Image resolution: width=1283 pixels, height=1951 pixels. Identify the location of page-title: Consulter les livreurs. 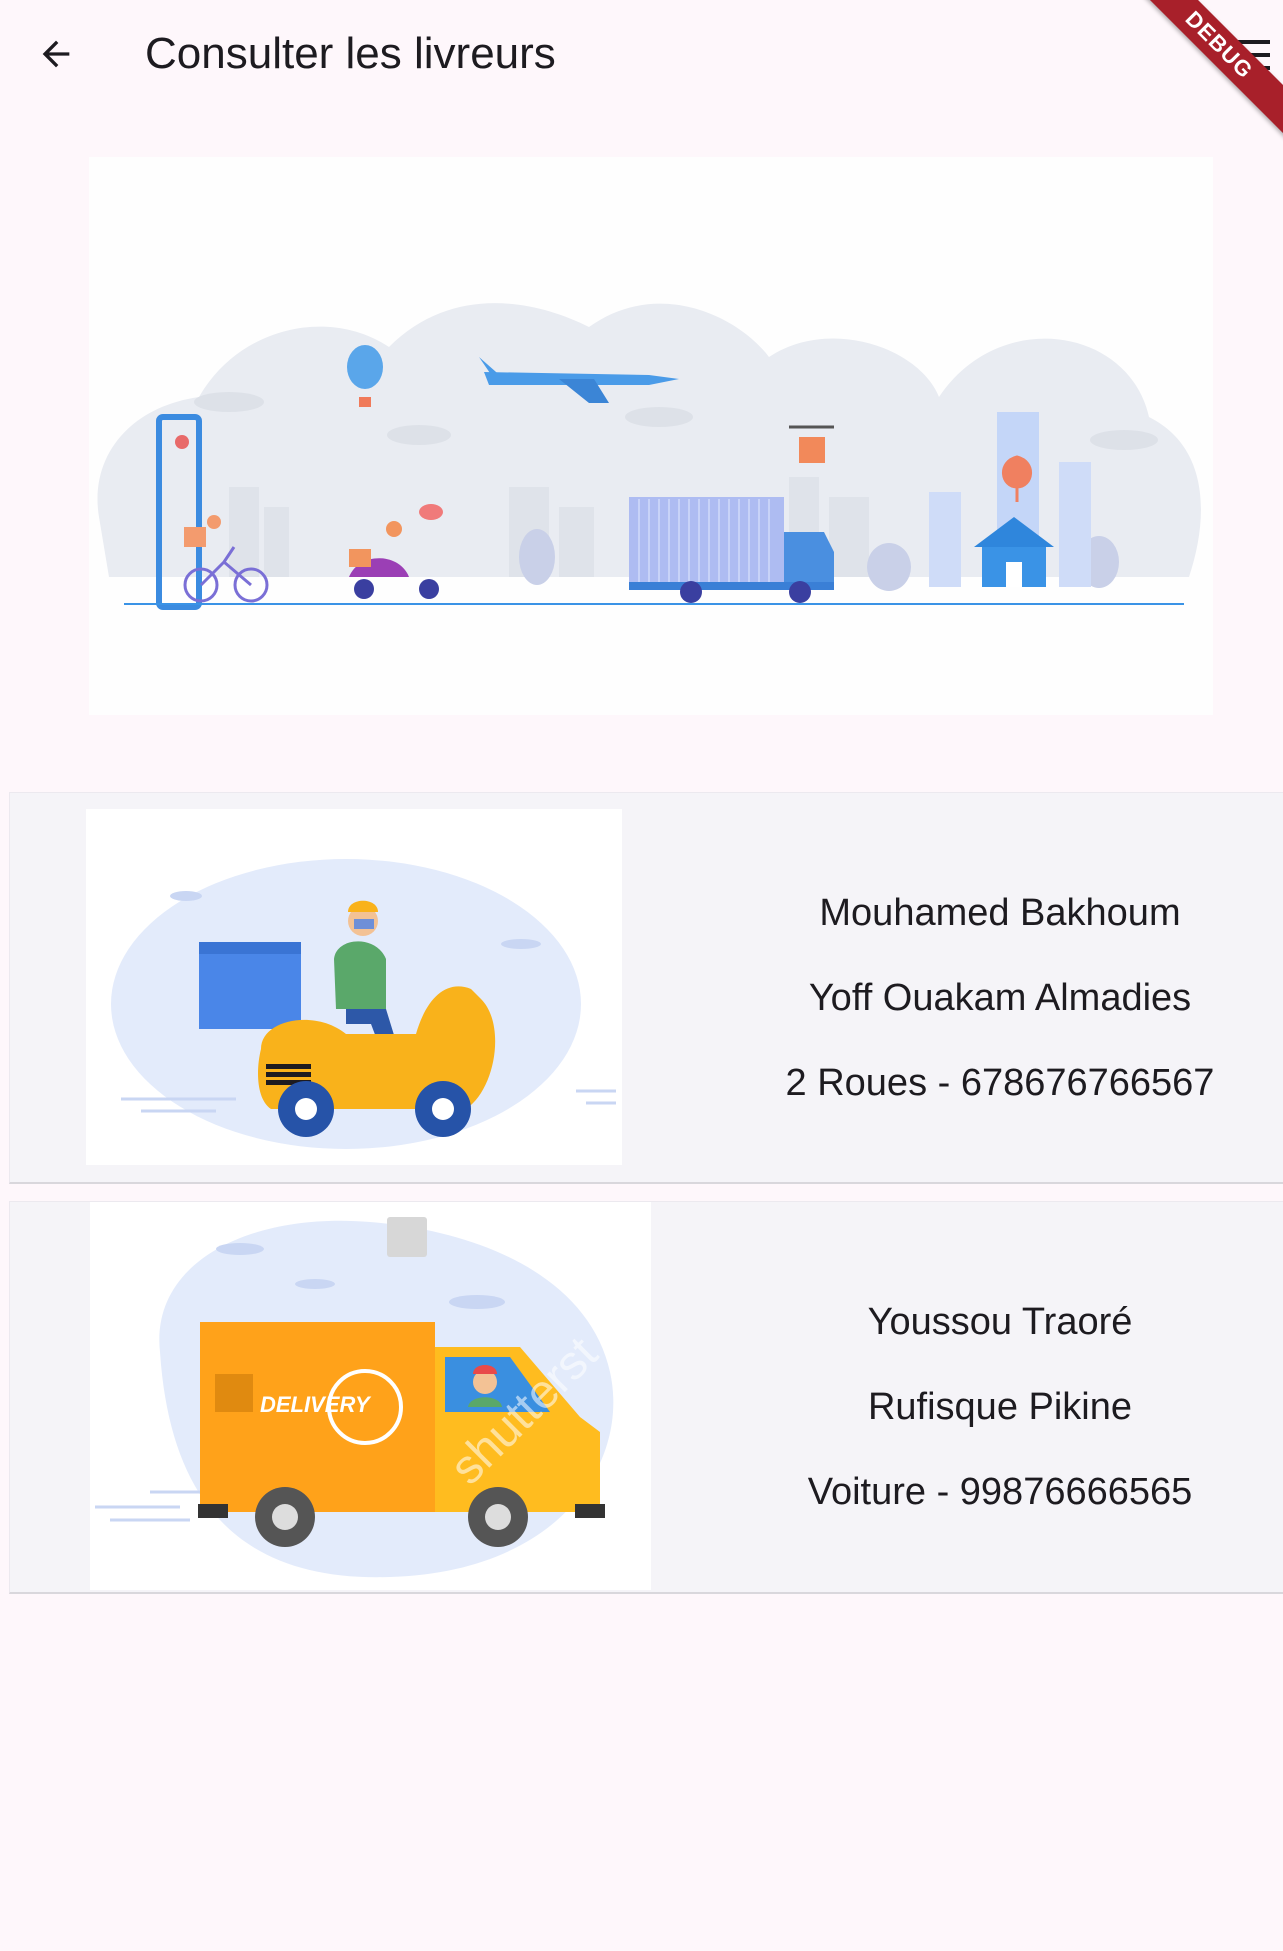
(350, 53).